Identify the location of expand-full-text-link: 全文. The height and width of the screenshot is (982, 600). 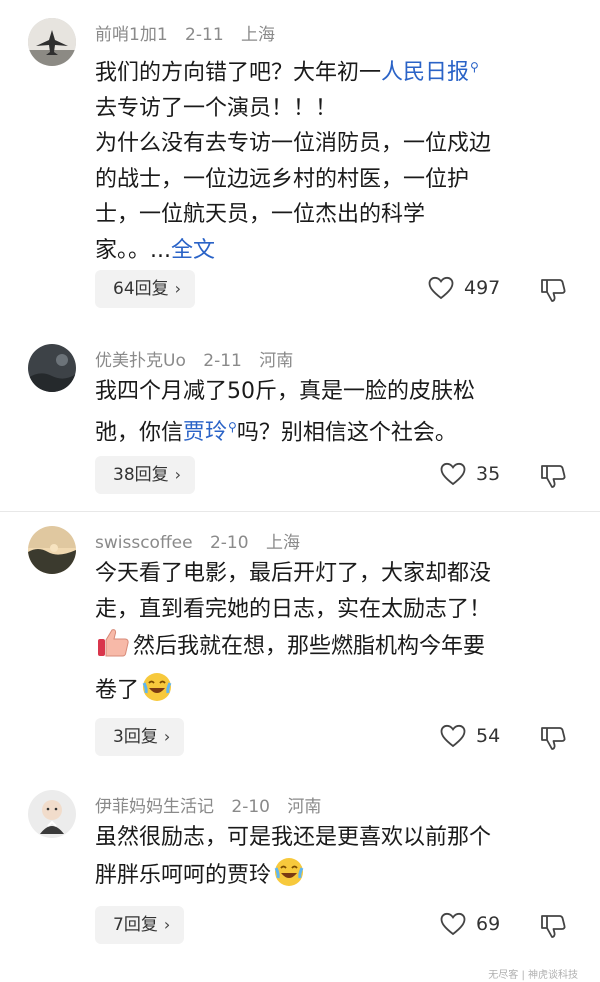
(193, 250).